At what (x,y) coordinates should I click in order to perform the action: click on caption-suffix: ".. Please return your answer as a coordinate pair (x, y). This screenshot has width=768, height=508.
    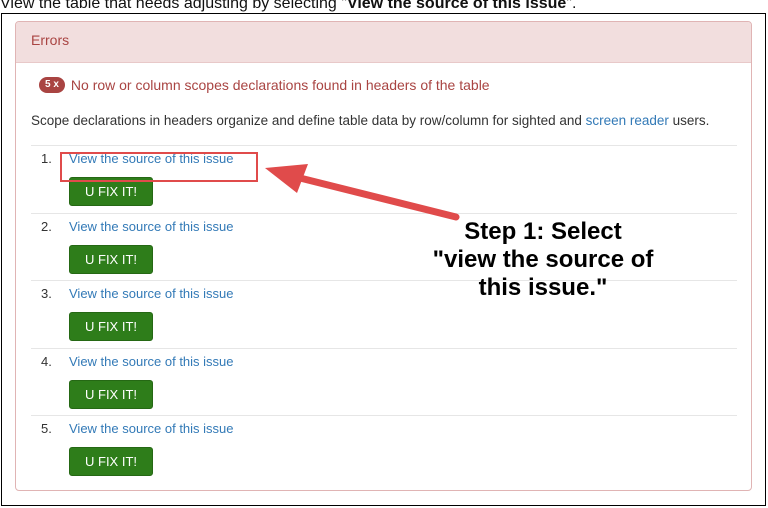
    Looking at the image, I should click on (571, 6).